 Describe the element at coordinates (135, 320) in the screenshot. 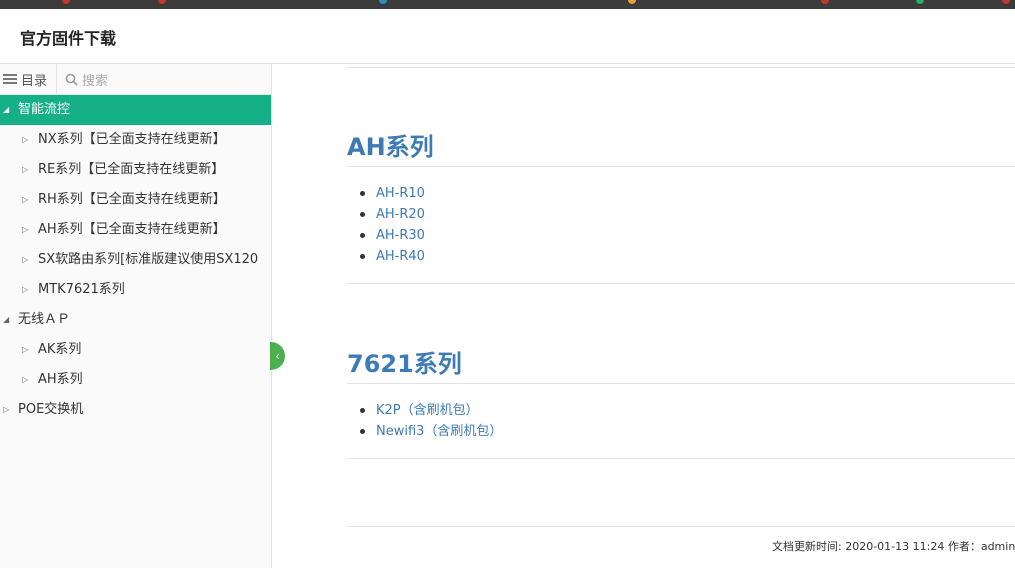

I see `tree-item-wireless-ap: ◢ 无线ＡＰ` at that location.